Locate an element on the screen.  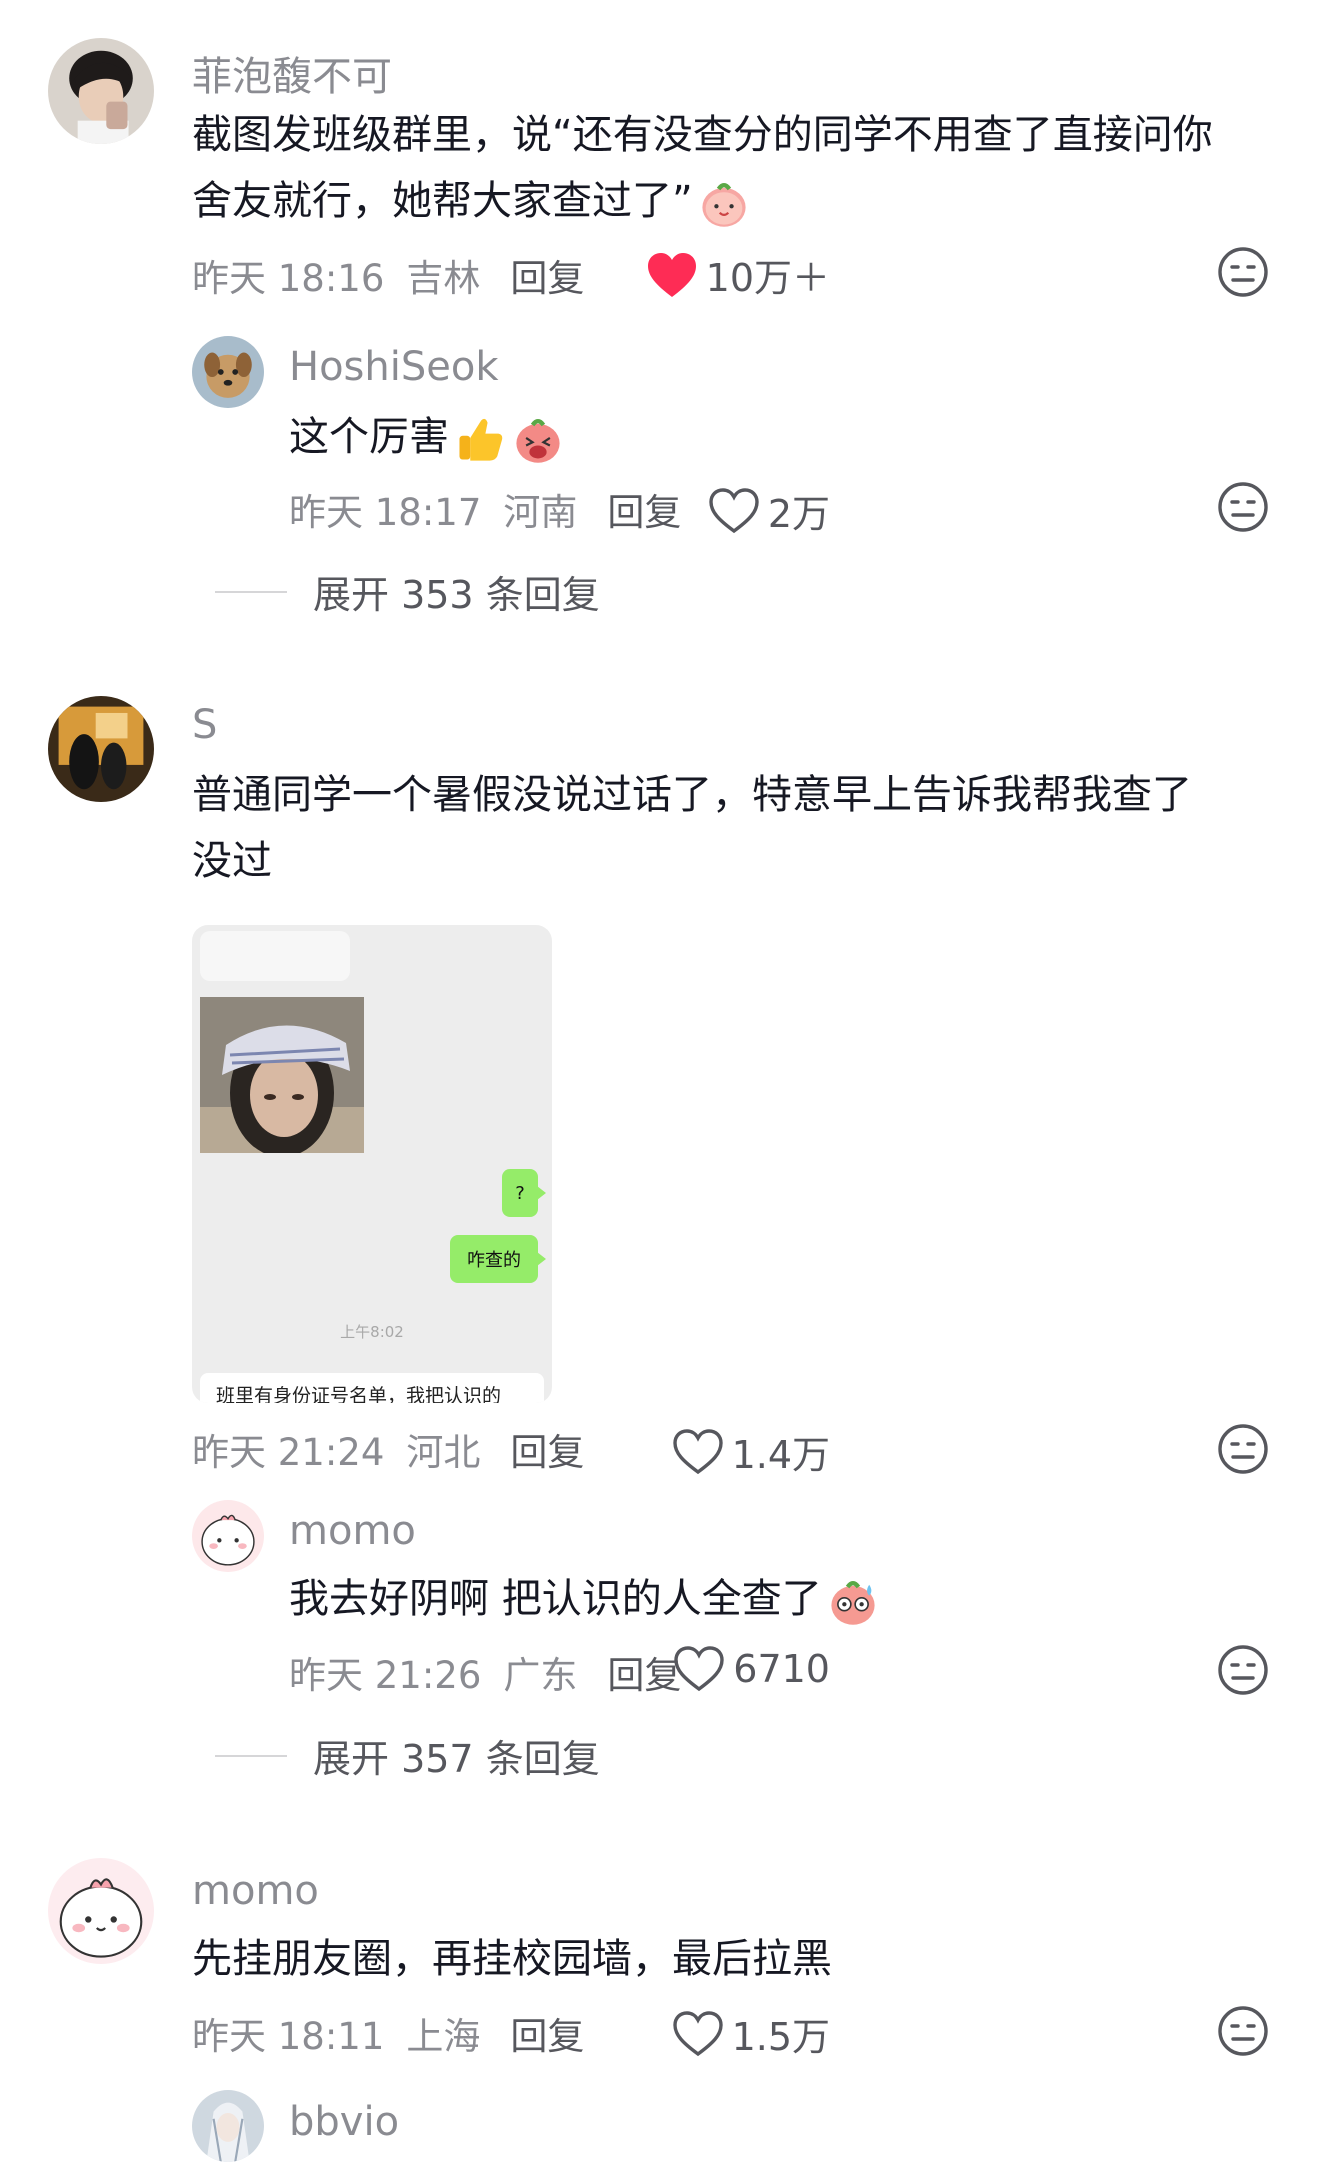
like-count: 1.5万 is located at coordinates (780, 2037).